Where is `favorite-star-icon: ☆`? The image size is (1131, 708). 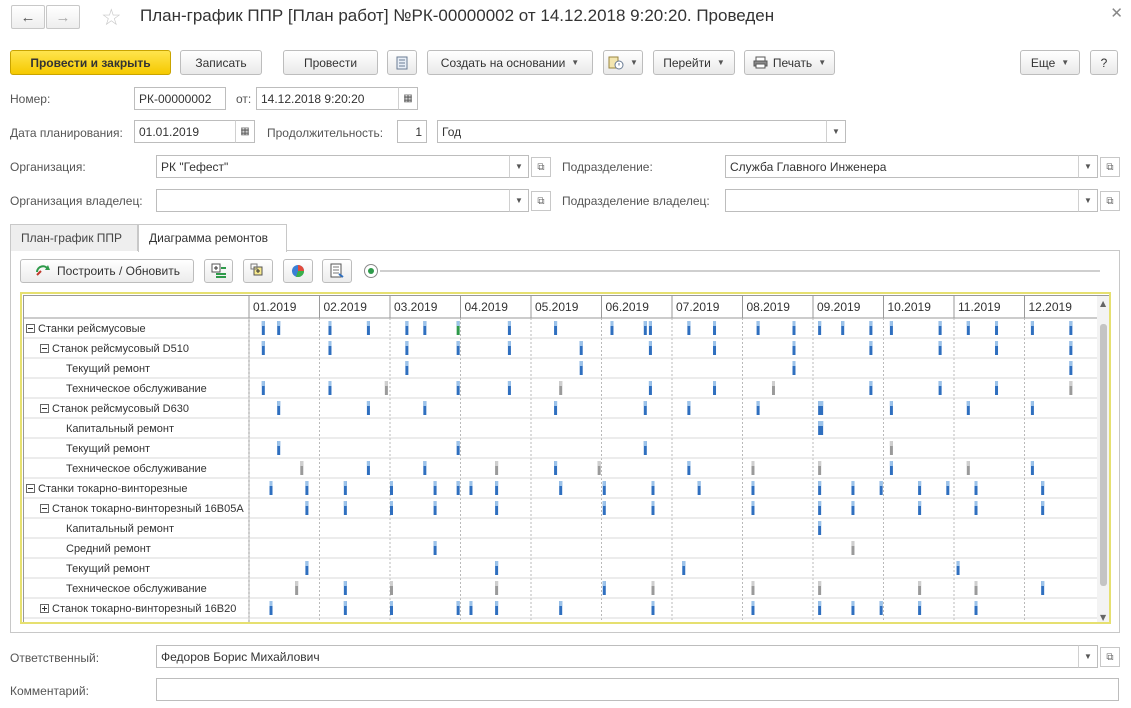 favorite-star-icon: ☆ is located at coordinates (111, 17).